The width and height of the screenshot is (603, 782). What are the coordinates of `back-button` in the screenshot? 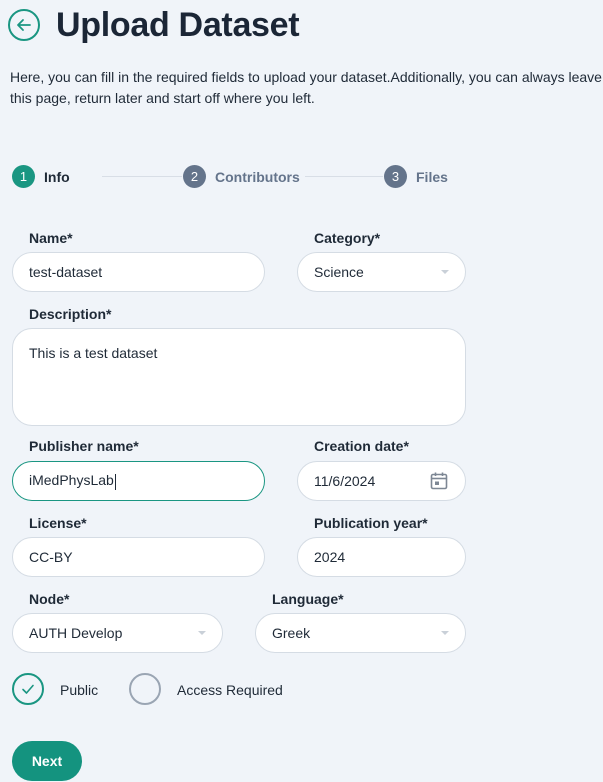 It's located at (24, 25).